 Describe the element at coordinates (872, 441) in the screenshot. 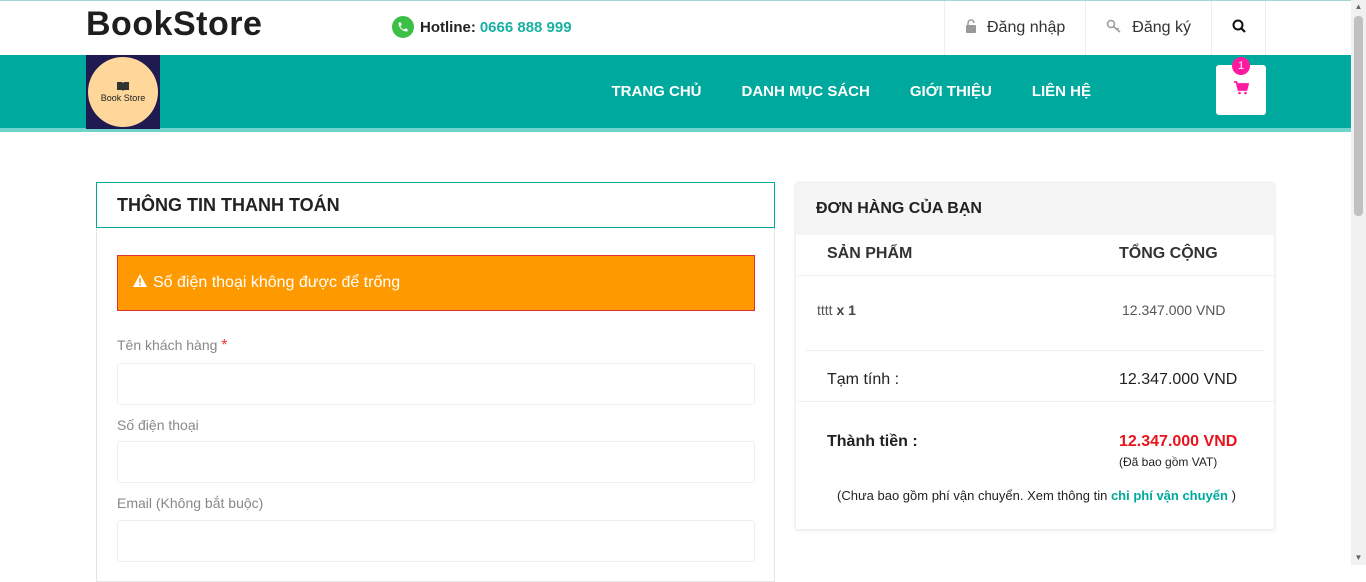

I see `total-label: Thành tiền :` at that location.